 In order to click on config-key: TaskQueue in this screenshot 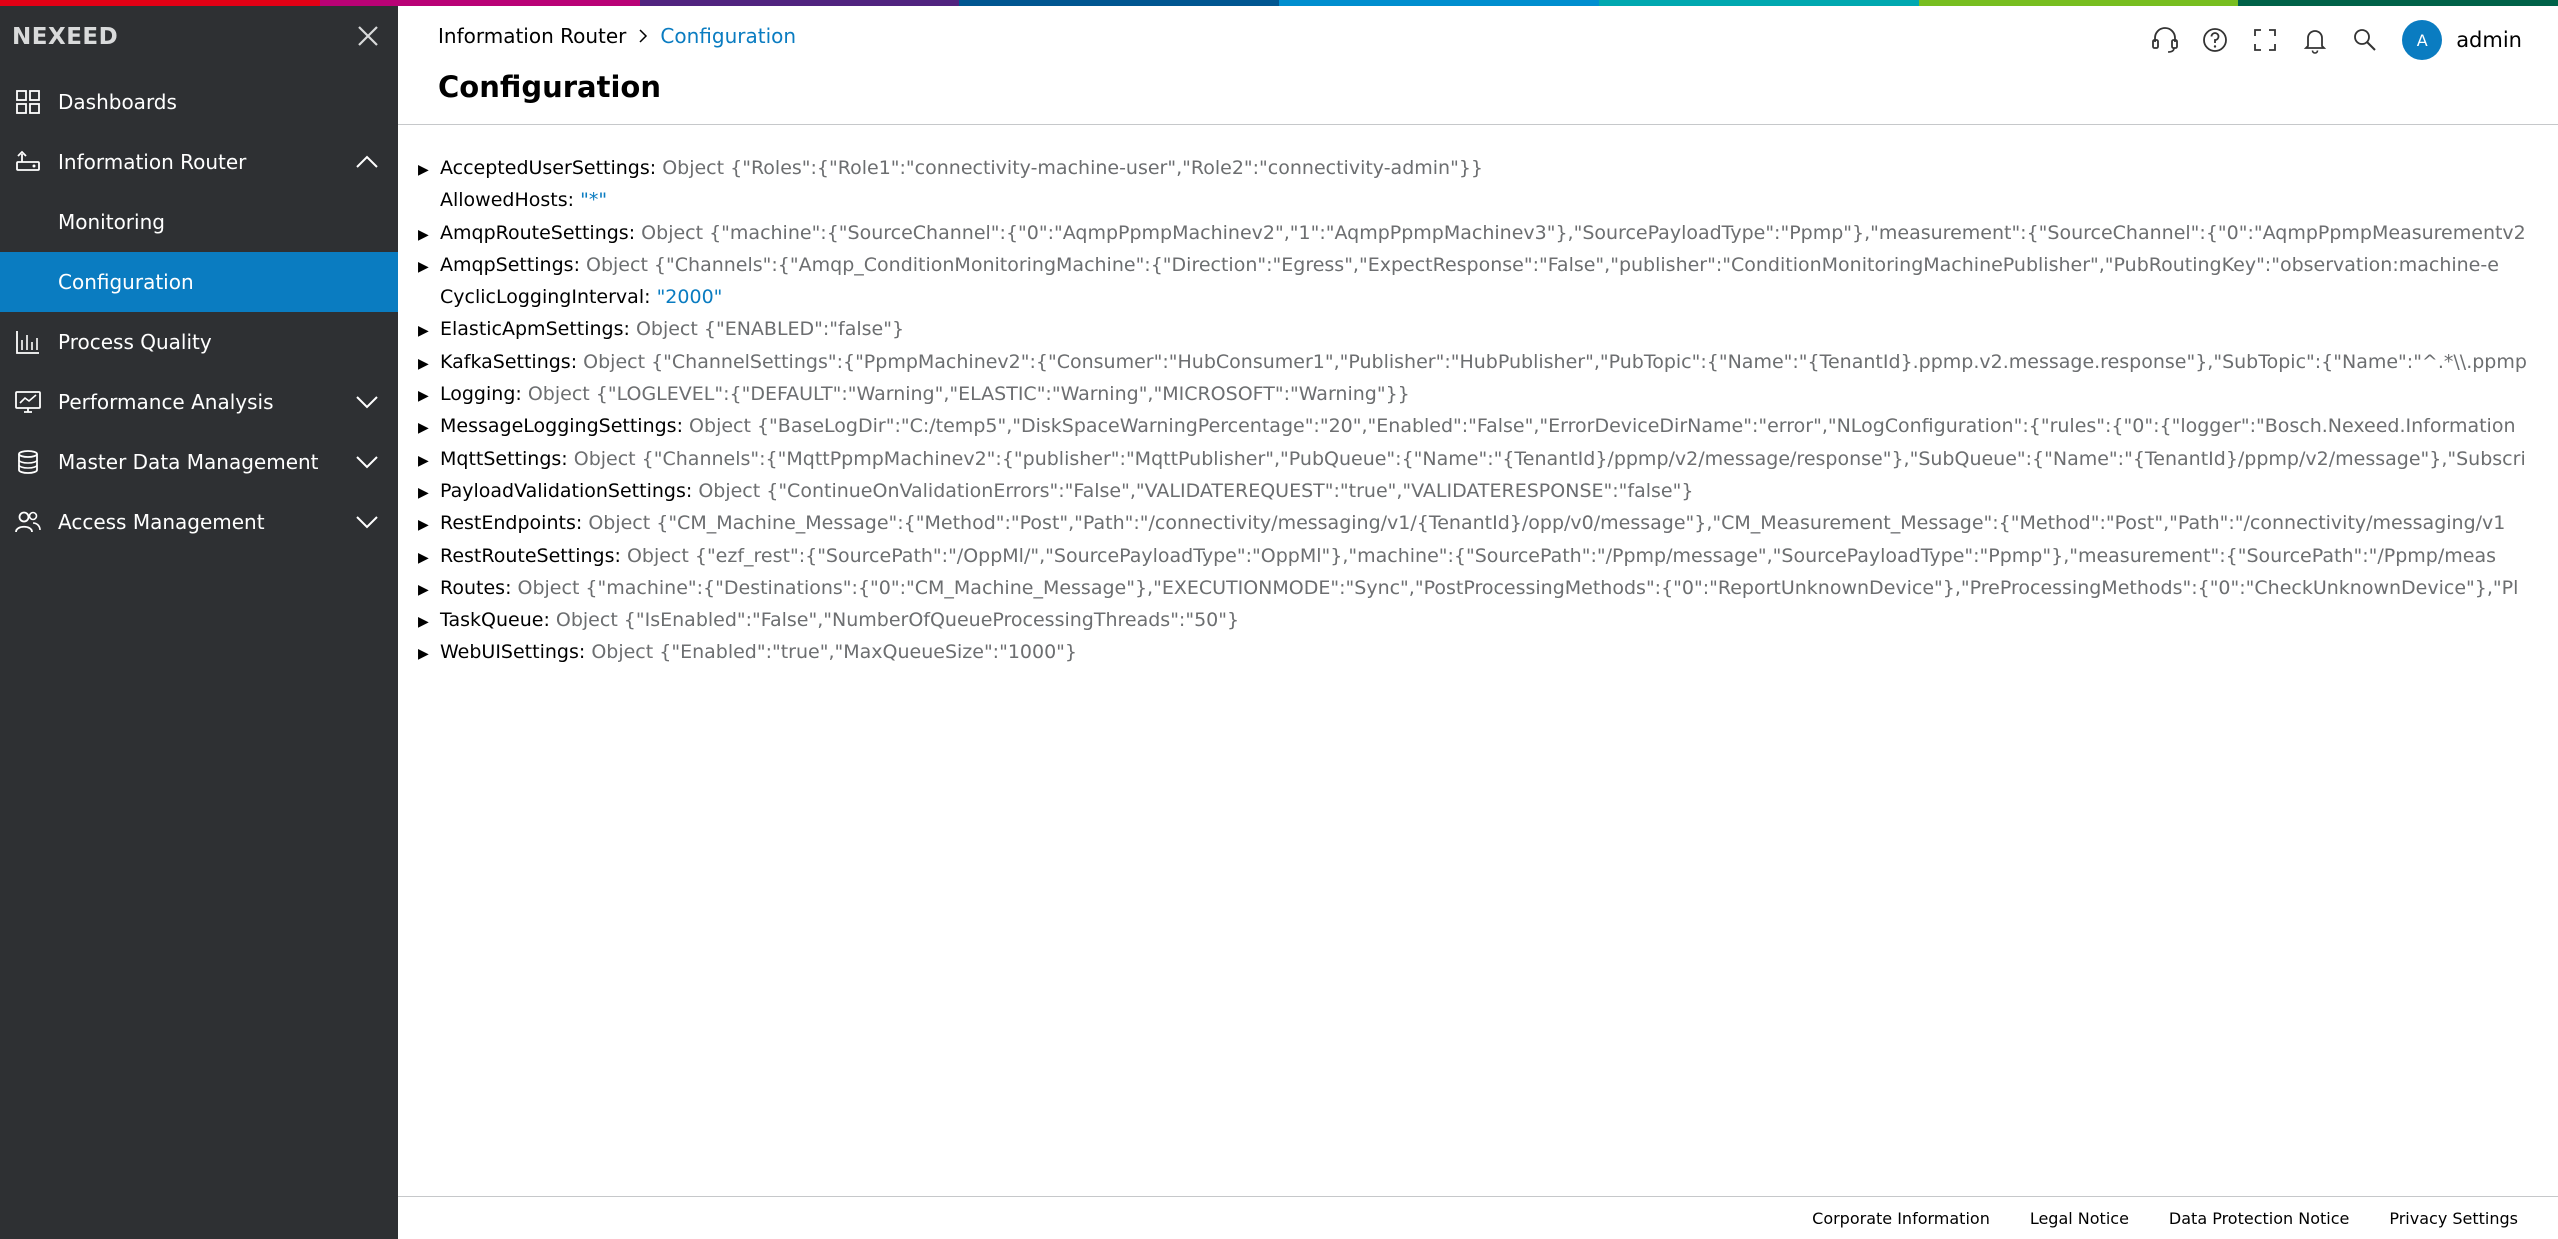, I will do `click(492, 620)`.